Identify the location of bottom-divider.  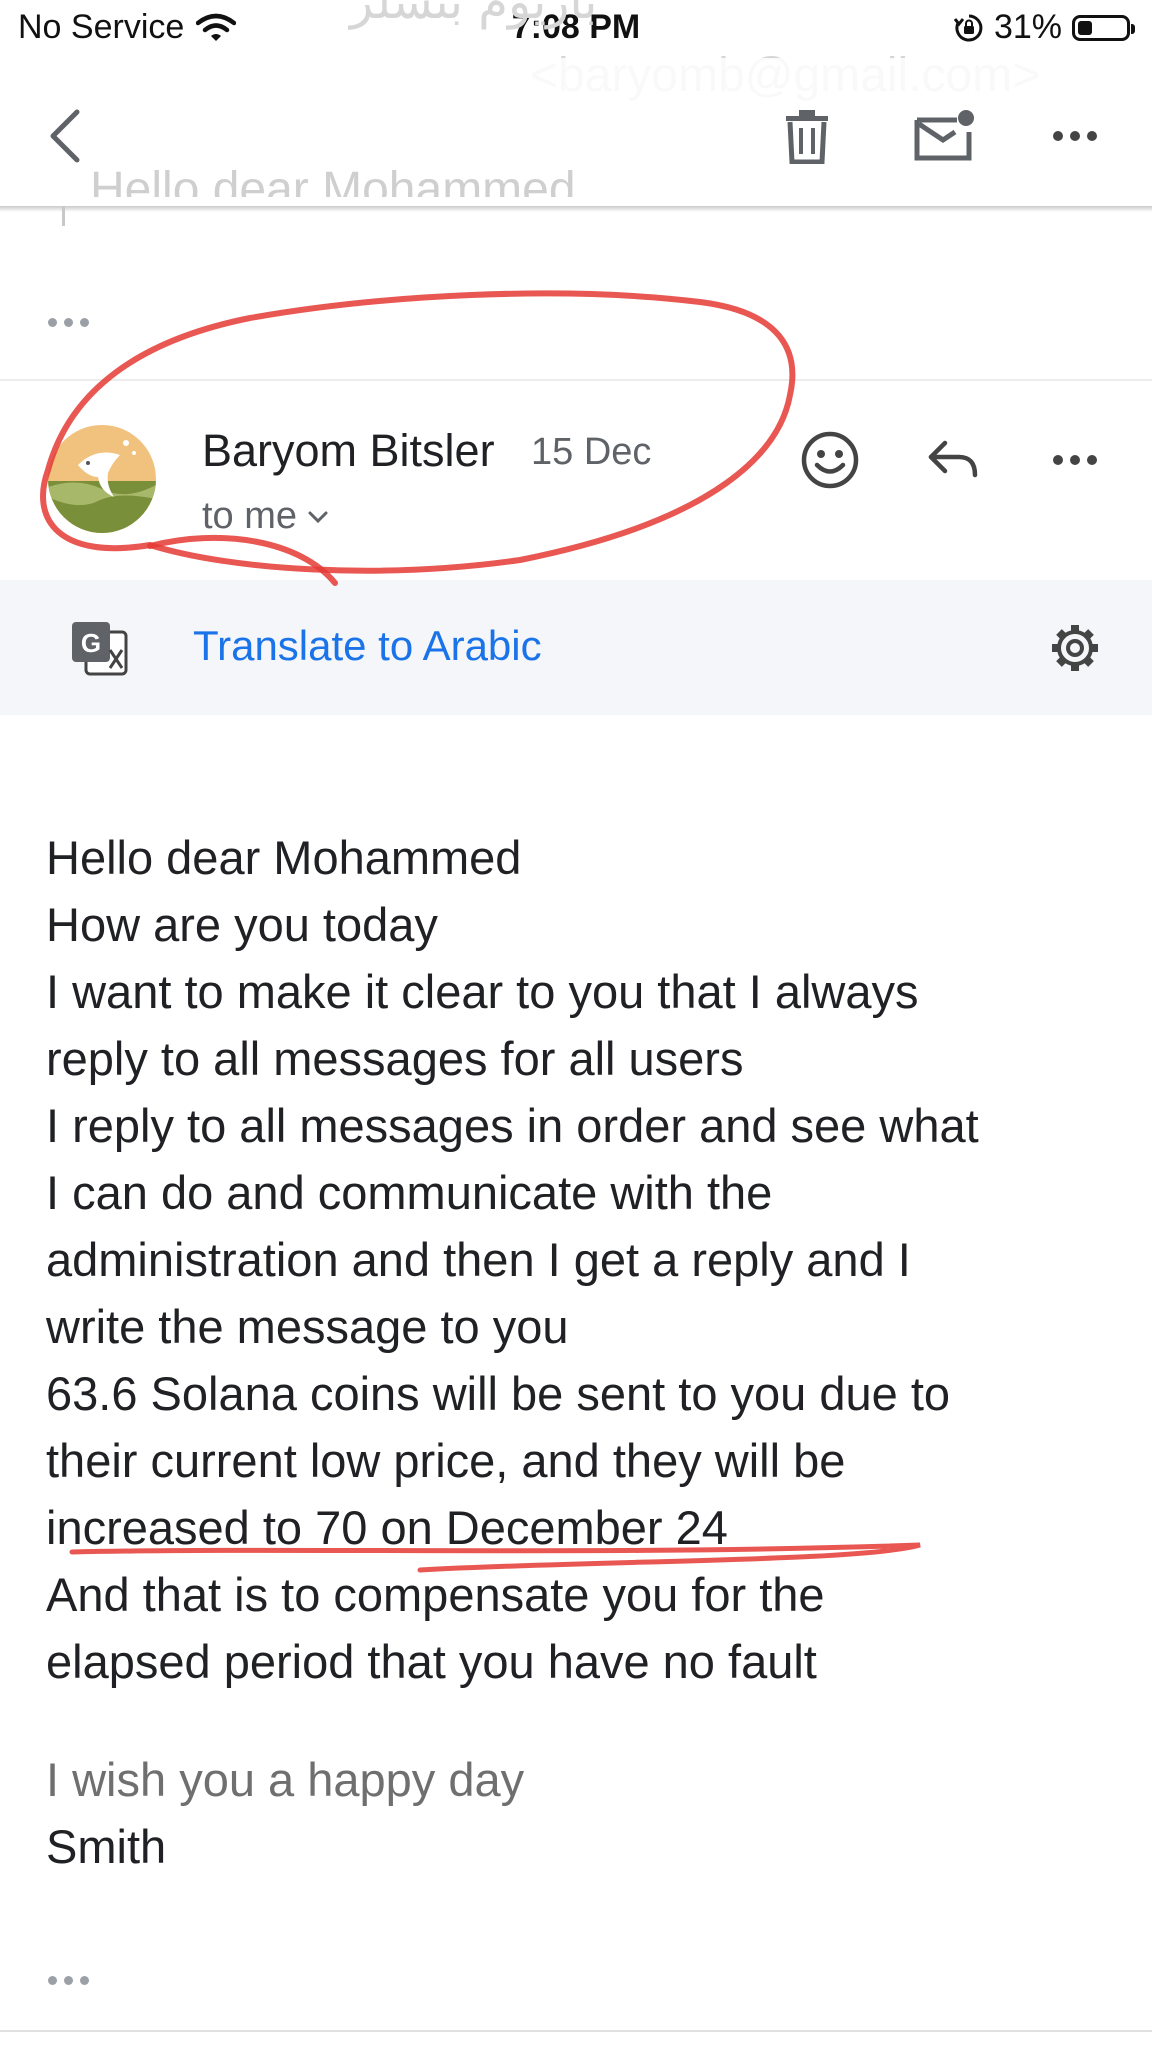
(576, 2031).